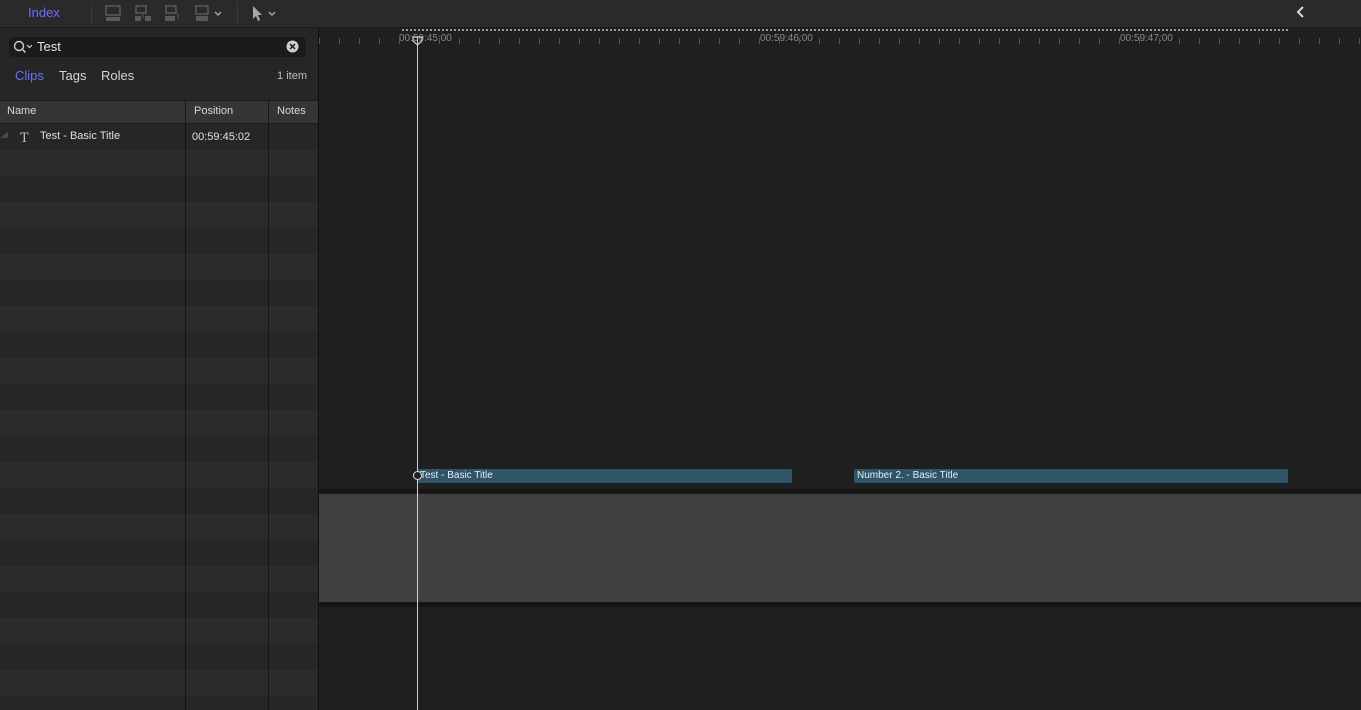  What do you see at coordinates (265, 13) in the screenshot?
I see `select-tool-icon` at bounding box center [265, 13].